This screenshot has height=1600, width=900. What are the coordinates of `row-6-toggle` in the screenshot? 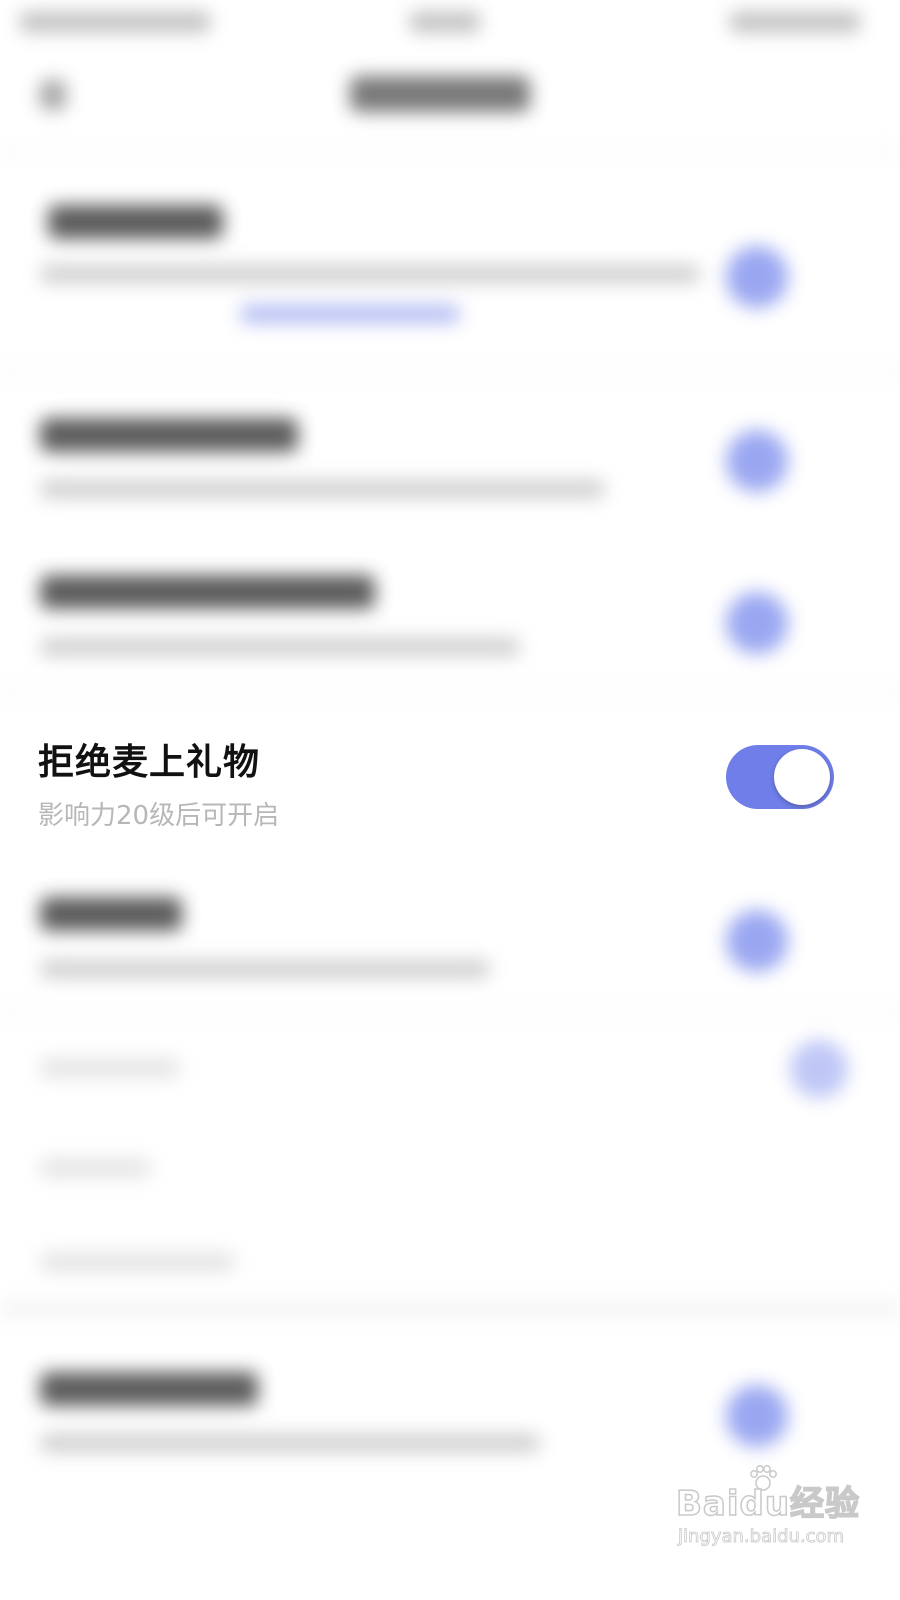 It's located at (819, 1069).